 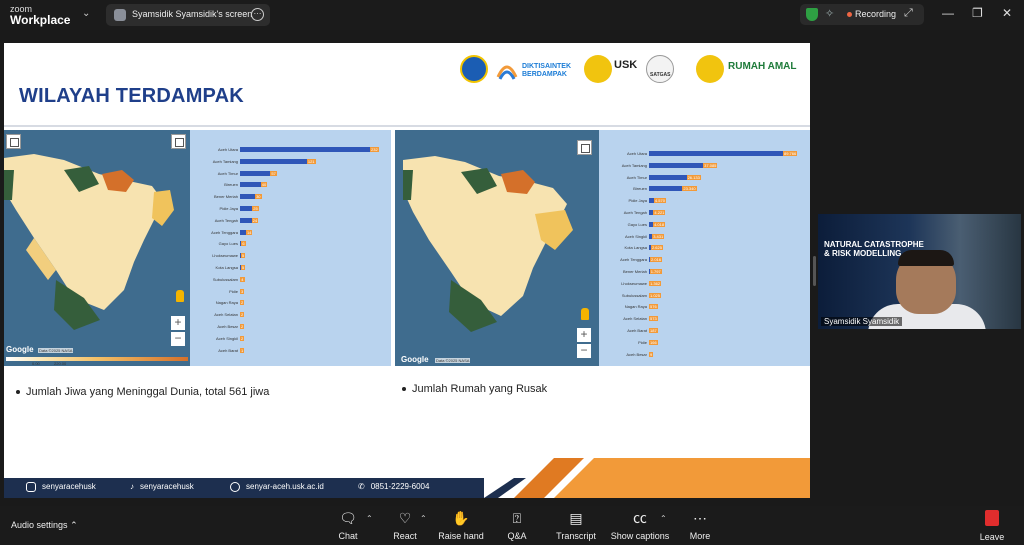 I want to click on footer-instagram: senyaracehusk, so click(x=61, y=487).